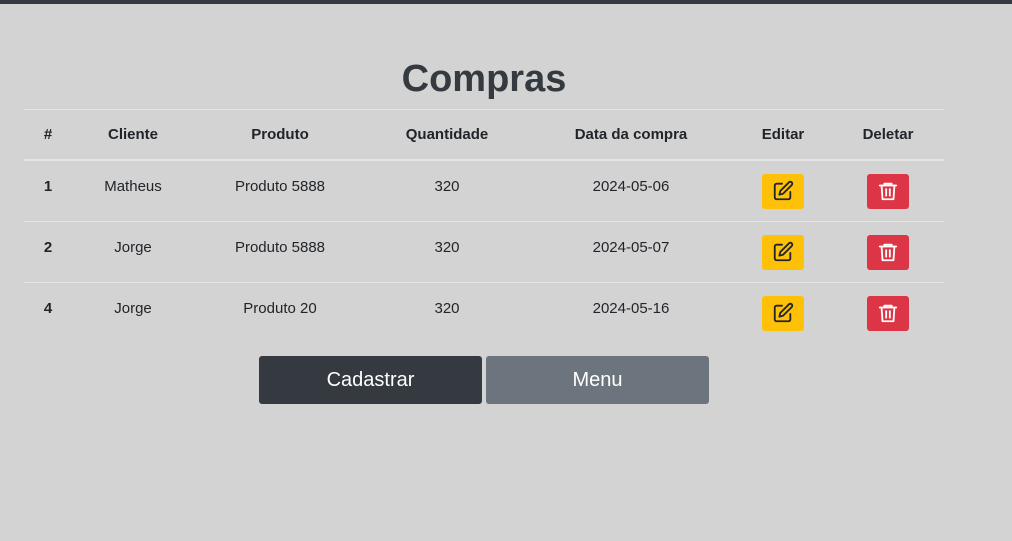  I want to click on row-data-text: 2024-05-07, so click(631, 247).